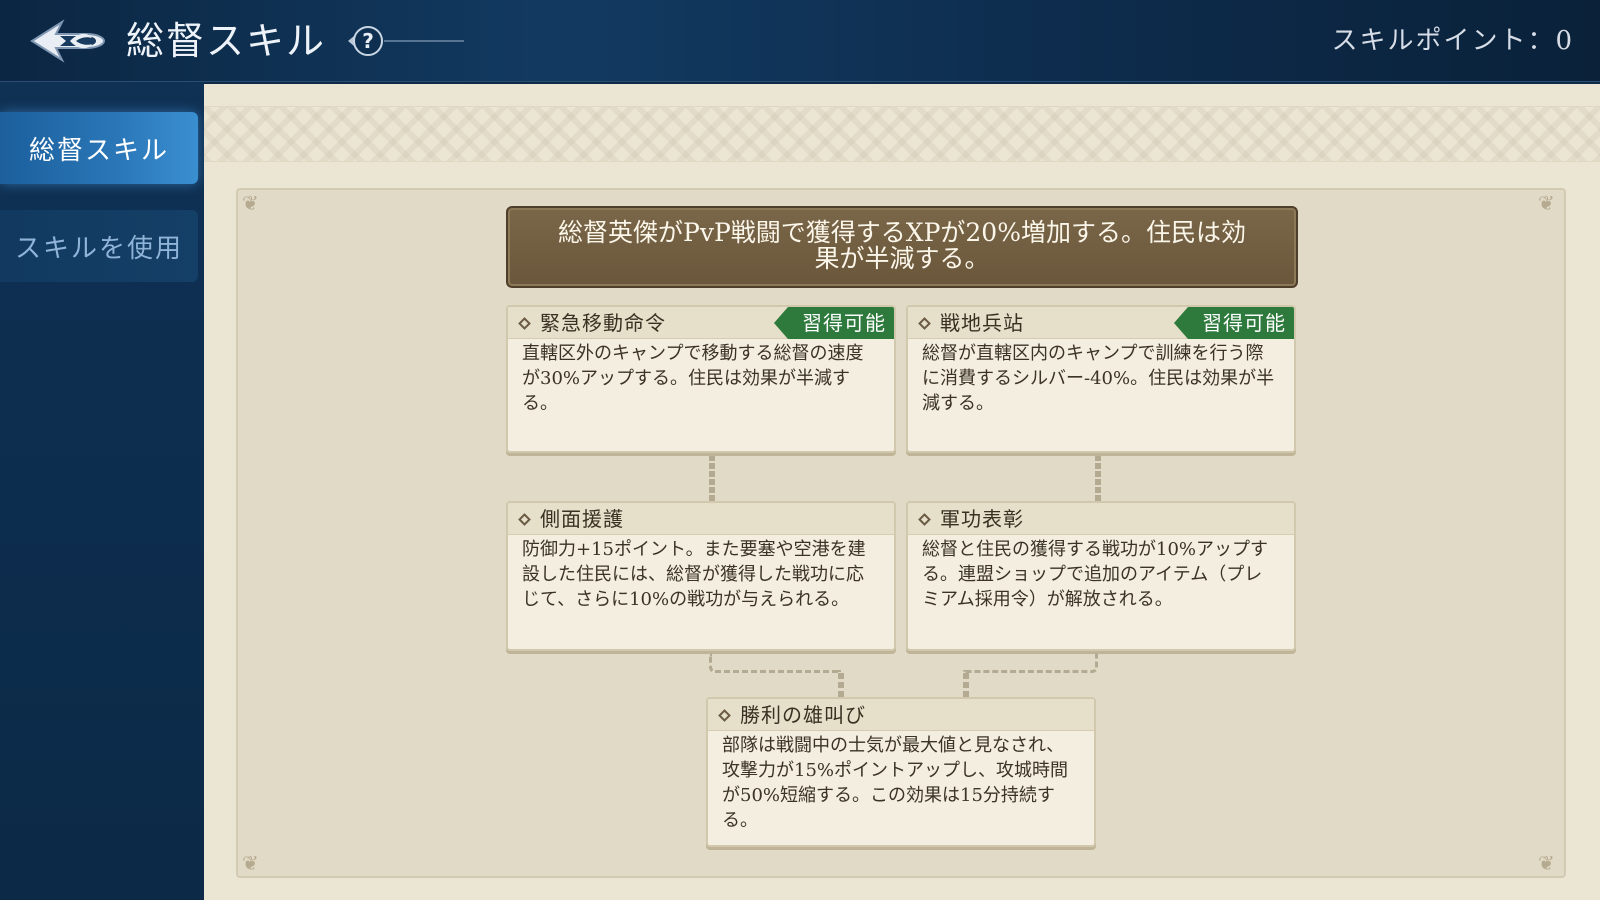 Image resolution: width=1600 pixels, height=900 pixels. What do you see at coordinates (902, 134) in the screenshot?
I see `ornament-band` at bounding box center [902, 134].